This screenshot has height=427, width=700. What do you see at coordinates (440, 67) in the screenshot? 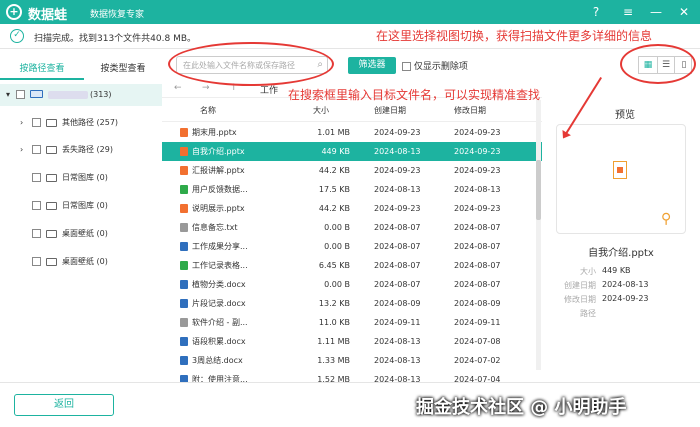
I see `only-deleted-label: 仅显示删除项` at bounding box center [440, 67].